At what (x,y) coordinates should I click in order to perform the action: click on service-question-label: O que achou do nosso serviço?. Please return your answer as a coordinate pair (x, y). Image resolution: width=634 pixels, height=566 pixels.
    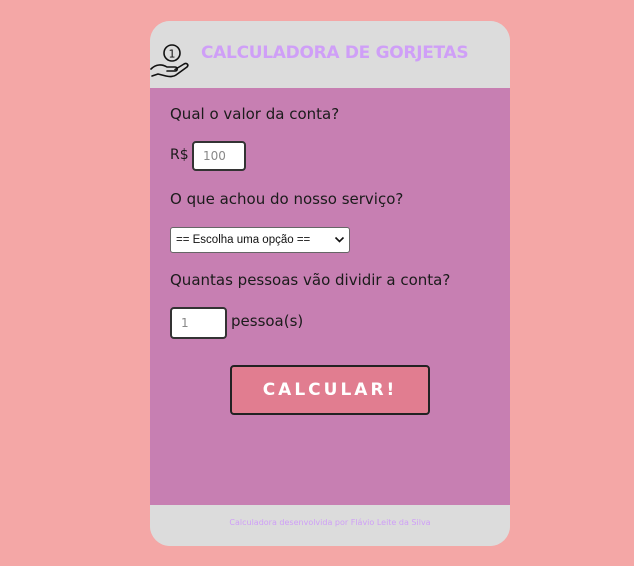
    Looking at the image, I should click on (287, 199).